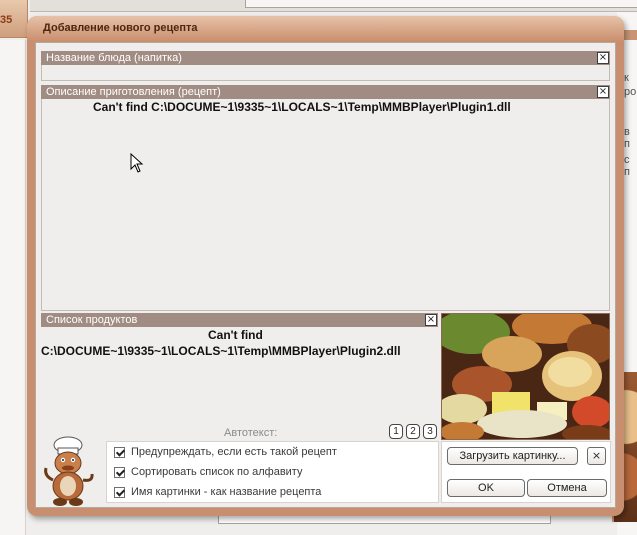 The height and width of the screenshot is (535, 637). Describe the element at coordinates (413, 431) in the screenshot. I see `autotext-button-2: 2` at that location.